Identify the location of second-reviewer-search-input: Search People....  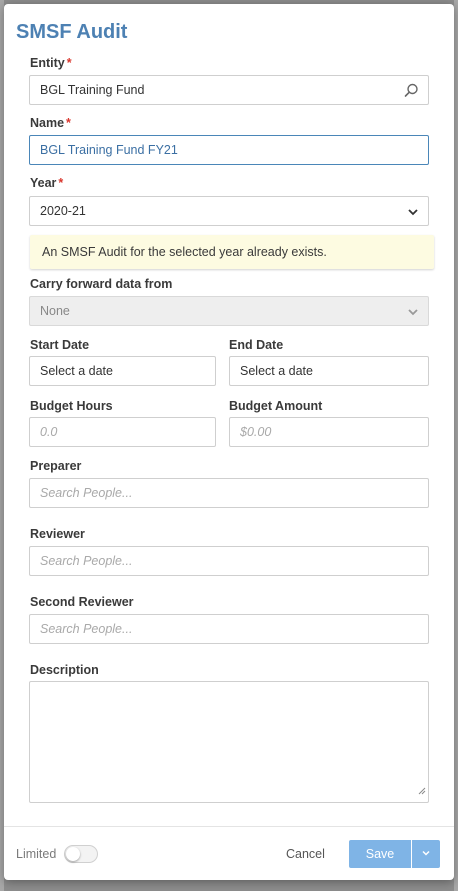
(229, 629).